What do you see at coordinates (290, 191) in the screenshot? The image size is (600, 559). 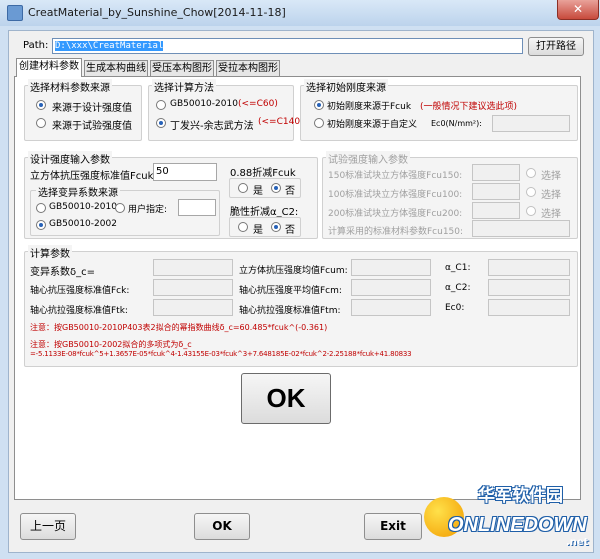 I see `label-reduce-no: 否` at bounding box center [290, 191].